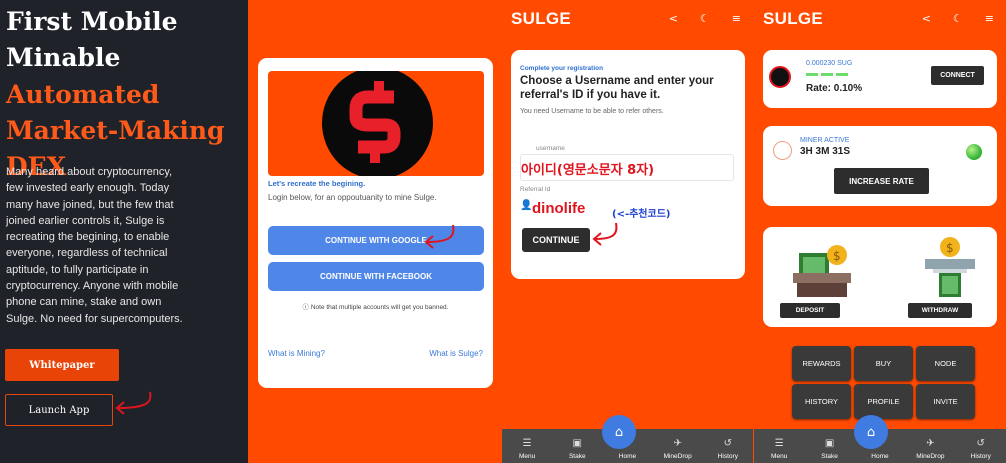 This screenshot has width=1006, height=463. I want to click on referral-annotation: (<-추천코드), so click(641, 214).